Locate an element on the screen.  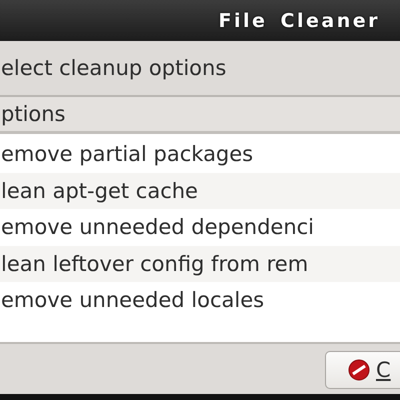
option-row: lean leftover config from rem is located at coordinates (200, 264).